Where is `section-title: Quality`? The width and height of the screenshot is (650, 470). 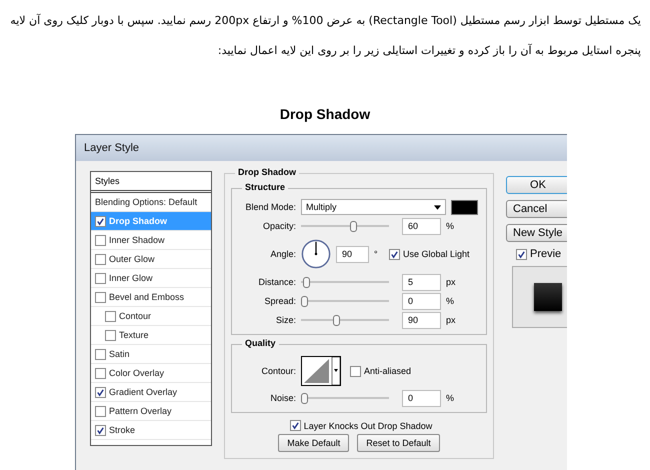 section-title: Quality is located at coordinates (260, 343).